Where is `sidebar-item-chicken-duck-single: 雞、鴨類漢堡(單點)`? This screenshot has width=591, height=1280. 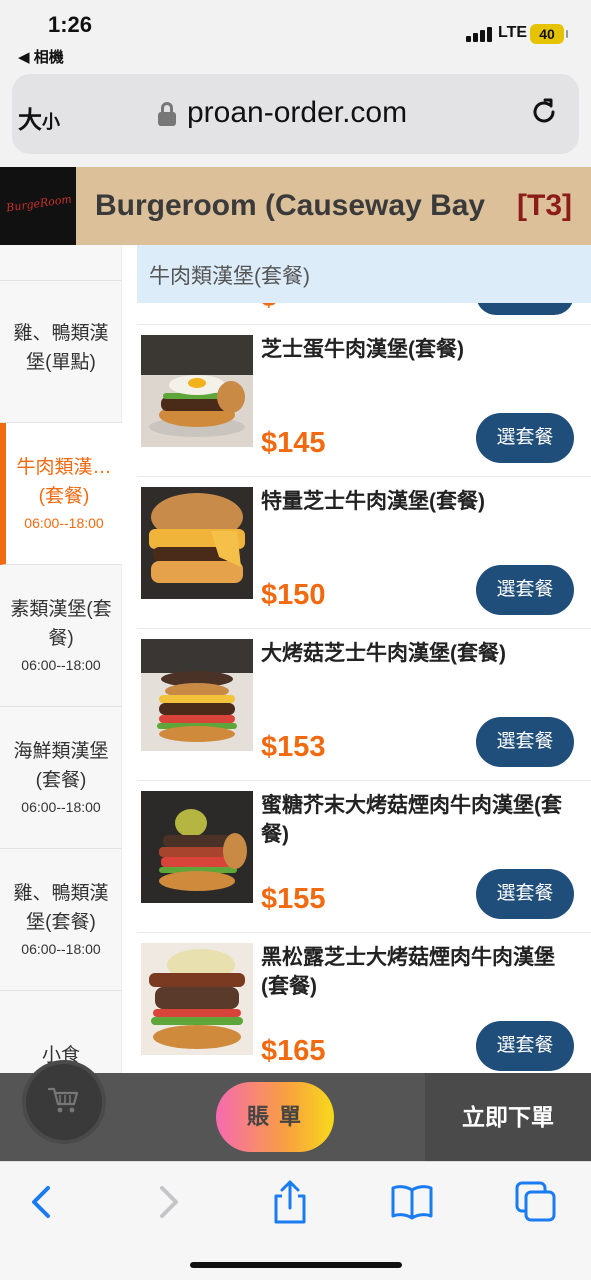 sidebar-item-chicken-duck-single: 雞、鴨類漢堡(單點) is located at coordinates (61, 352).